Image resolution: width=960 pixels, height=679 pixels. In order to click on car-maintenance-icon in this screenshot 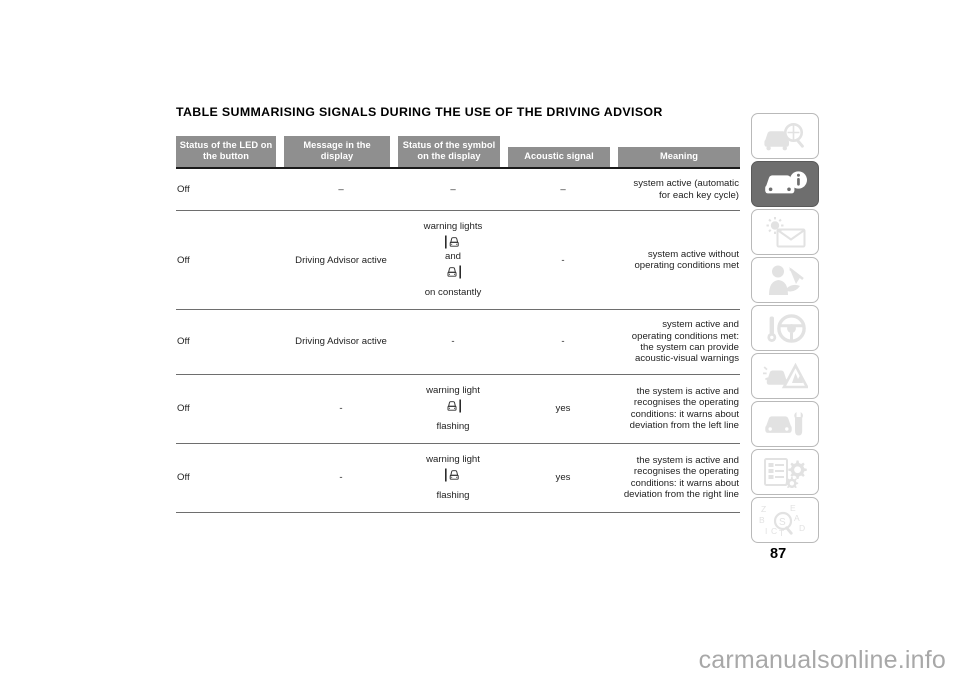, I will do `click(785, 424)`.